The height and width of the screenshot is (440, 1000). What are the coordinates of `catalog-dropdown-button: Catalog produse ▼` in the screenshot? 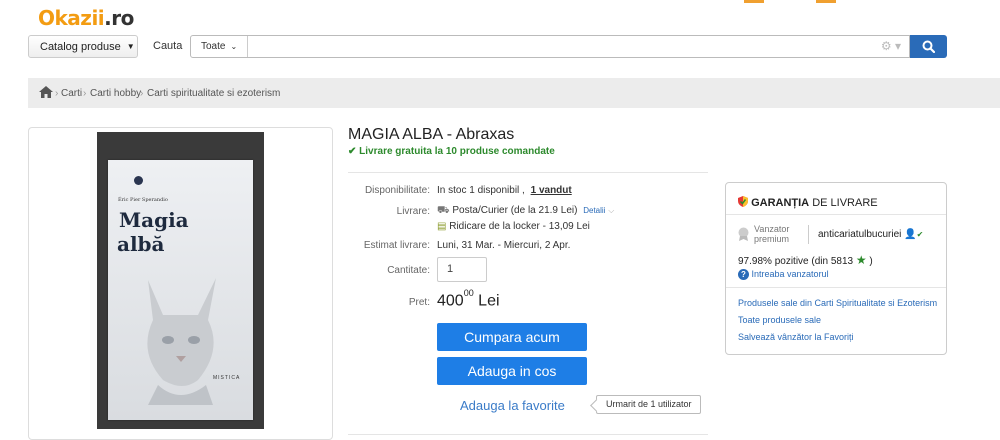 It's located at (83, 46).